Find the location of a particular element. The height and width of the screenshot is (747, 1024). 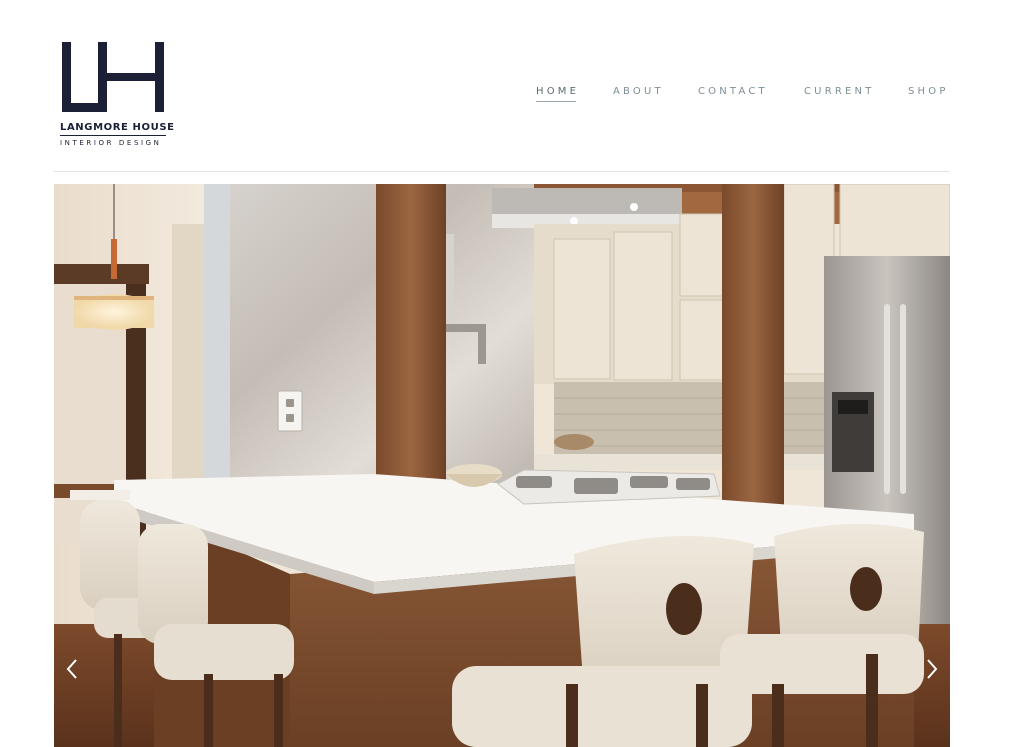

chevron-left-icon is located at coordinates (71, 669).